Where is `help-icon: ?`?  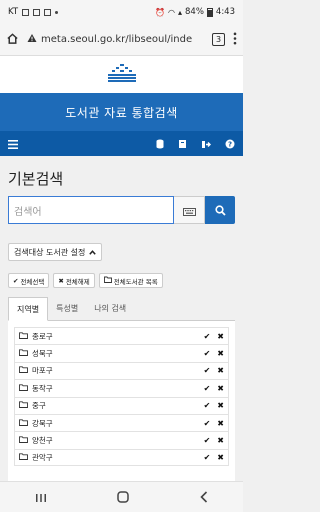 help-icon: ? is located at coordinates (230, 143).